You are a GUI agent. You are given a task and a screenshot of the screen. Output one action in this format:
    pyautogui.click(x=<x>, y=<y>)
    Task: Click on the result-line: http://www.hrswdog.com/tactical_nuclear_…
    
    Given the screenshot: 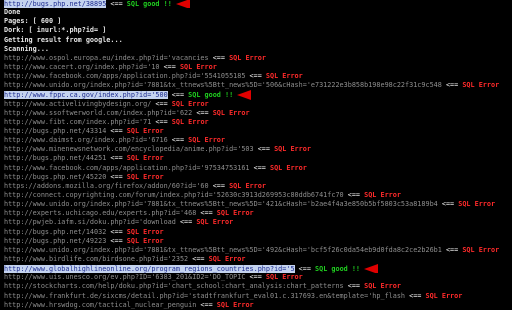 What is the action you would take?
    pyautogui.click(x=258, y=305)
    